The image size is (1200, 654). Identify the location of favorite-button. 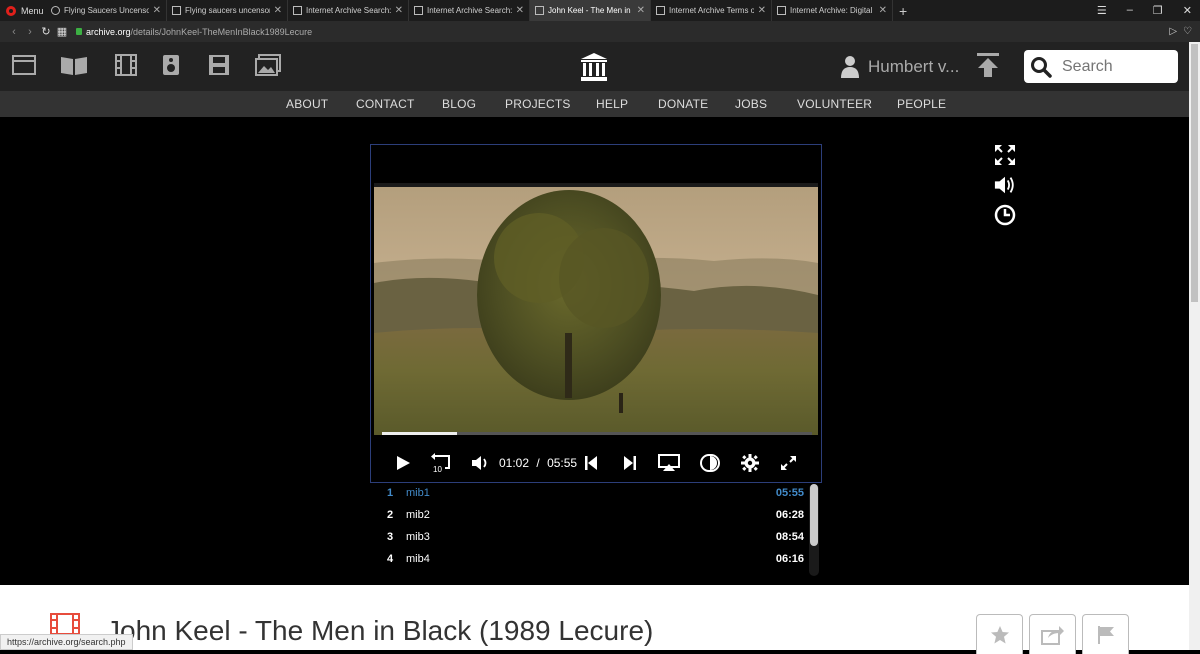
(999, 634).